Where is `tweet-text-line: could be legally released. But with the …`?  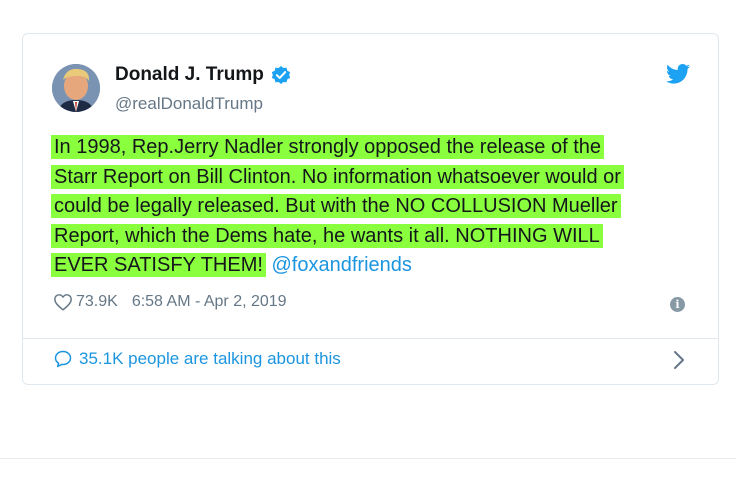
tweet-text-line: could be legally released. But with the … is located at coordinates (336, 206).